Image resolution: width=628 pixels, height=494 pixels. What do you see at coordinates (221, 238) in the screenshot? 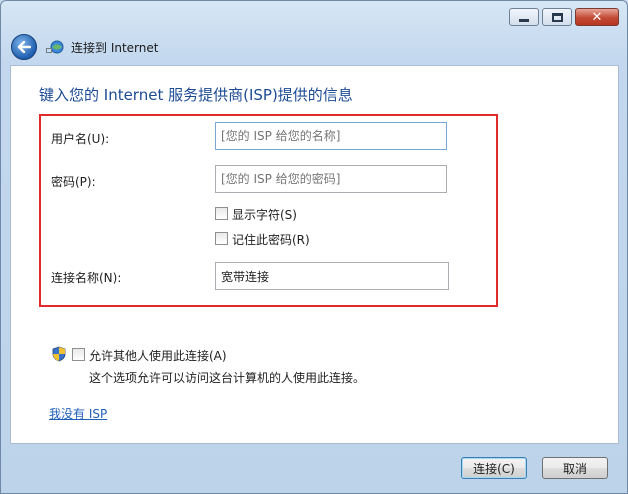
I see `remember-password-checkbox` at bounding box center [221, 238].